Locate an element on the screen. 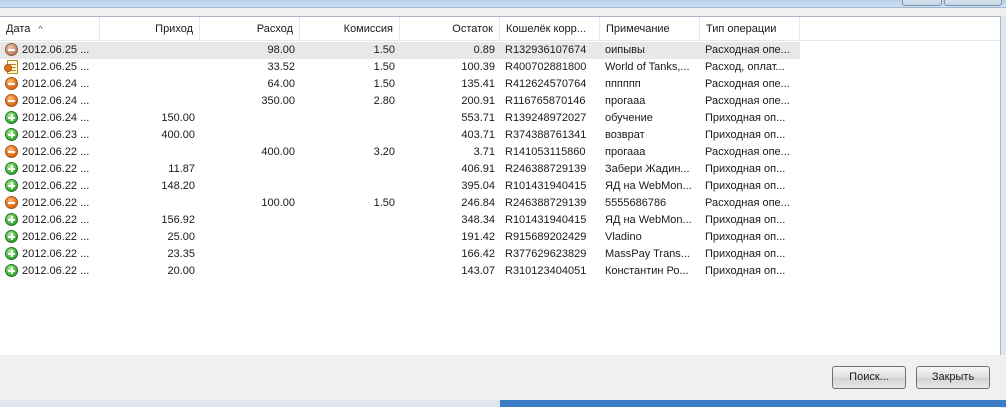 The height and width of the screenshot is (408, 1006). cell-balance: 553.71 is located at coordinates (478, 118).